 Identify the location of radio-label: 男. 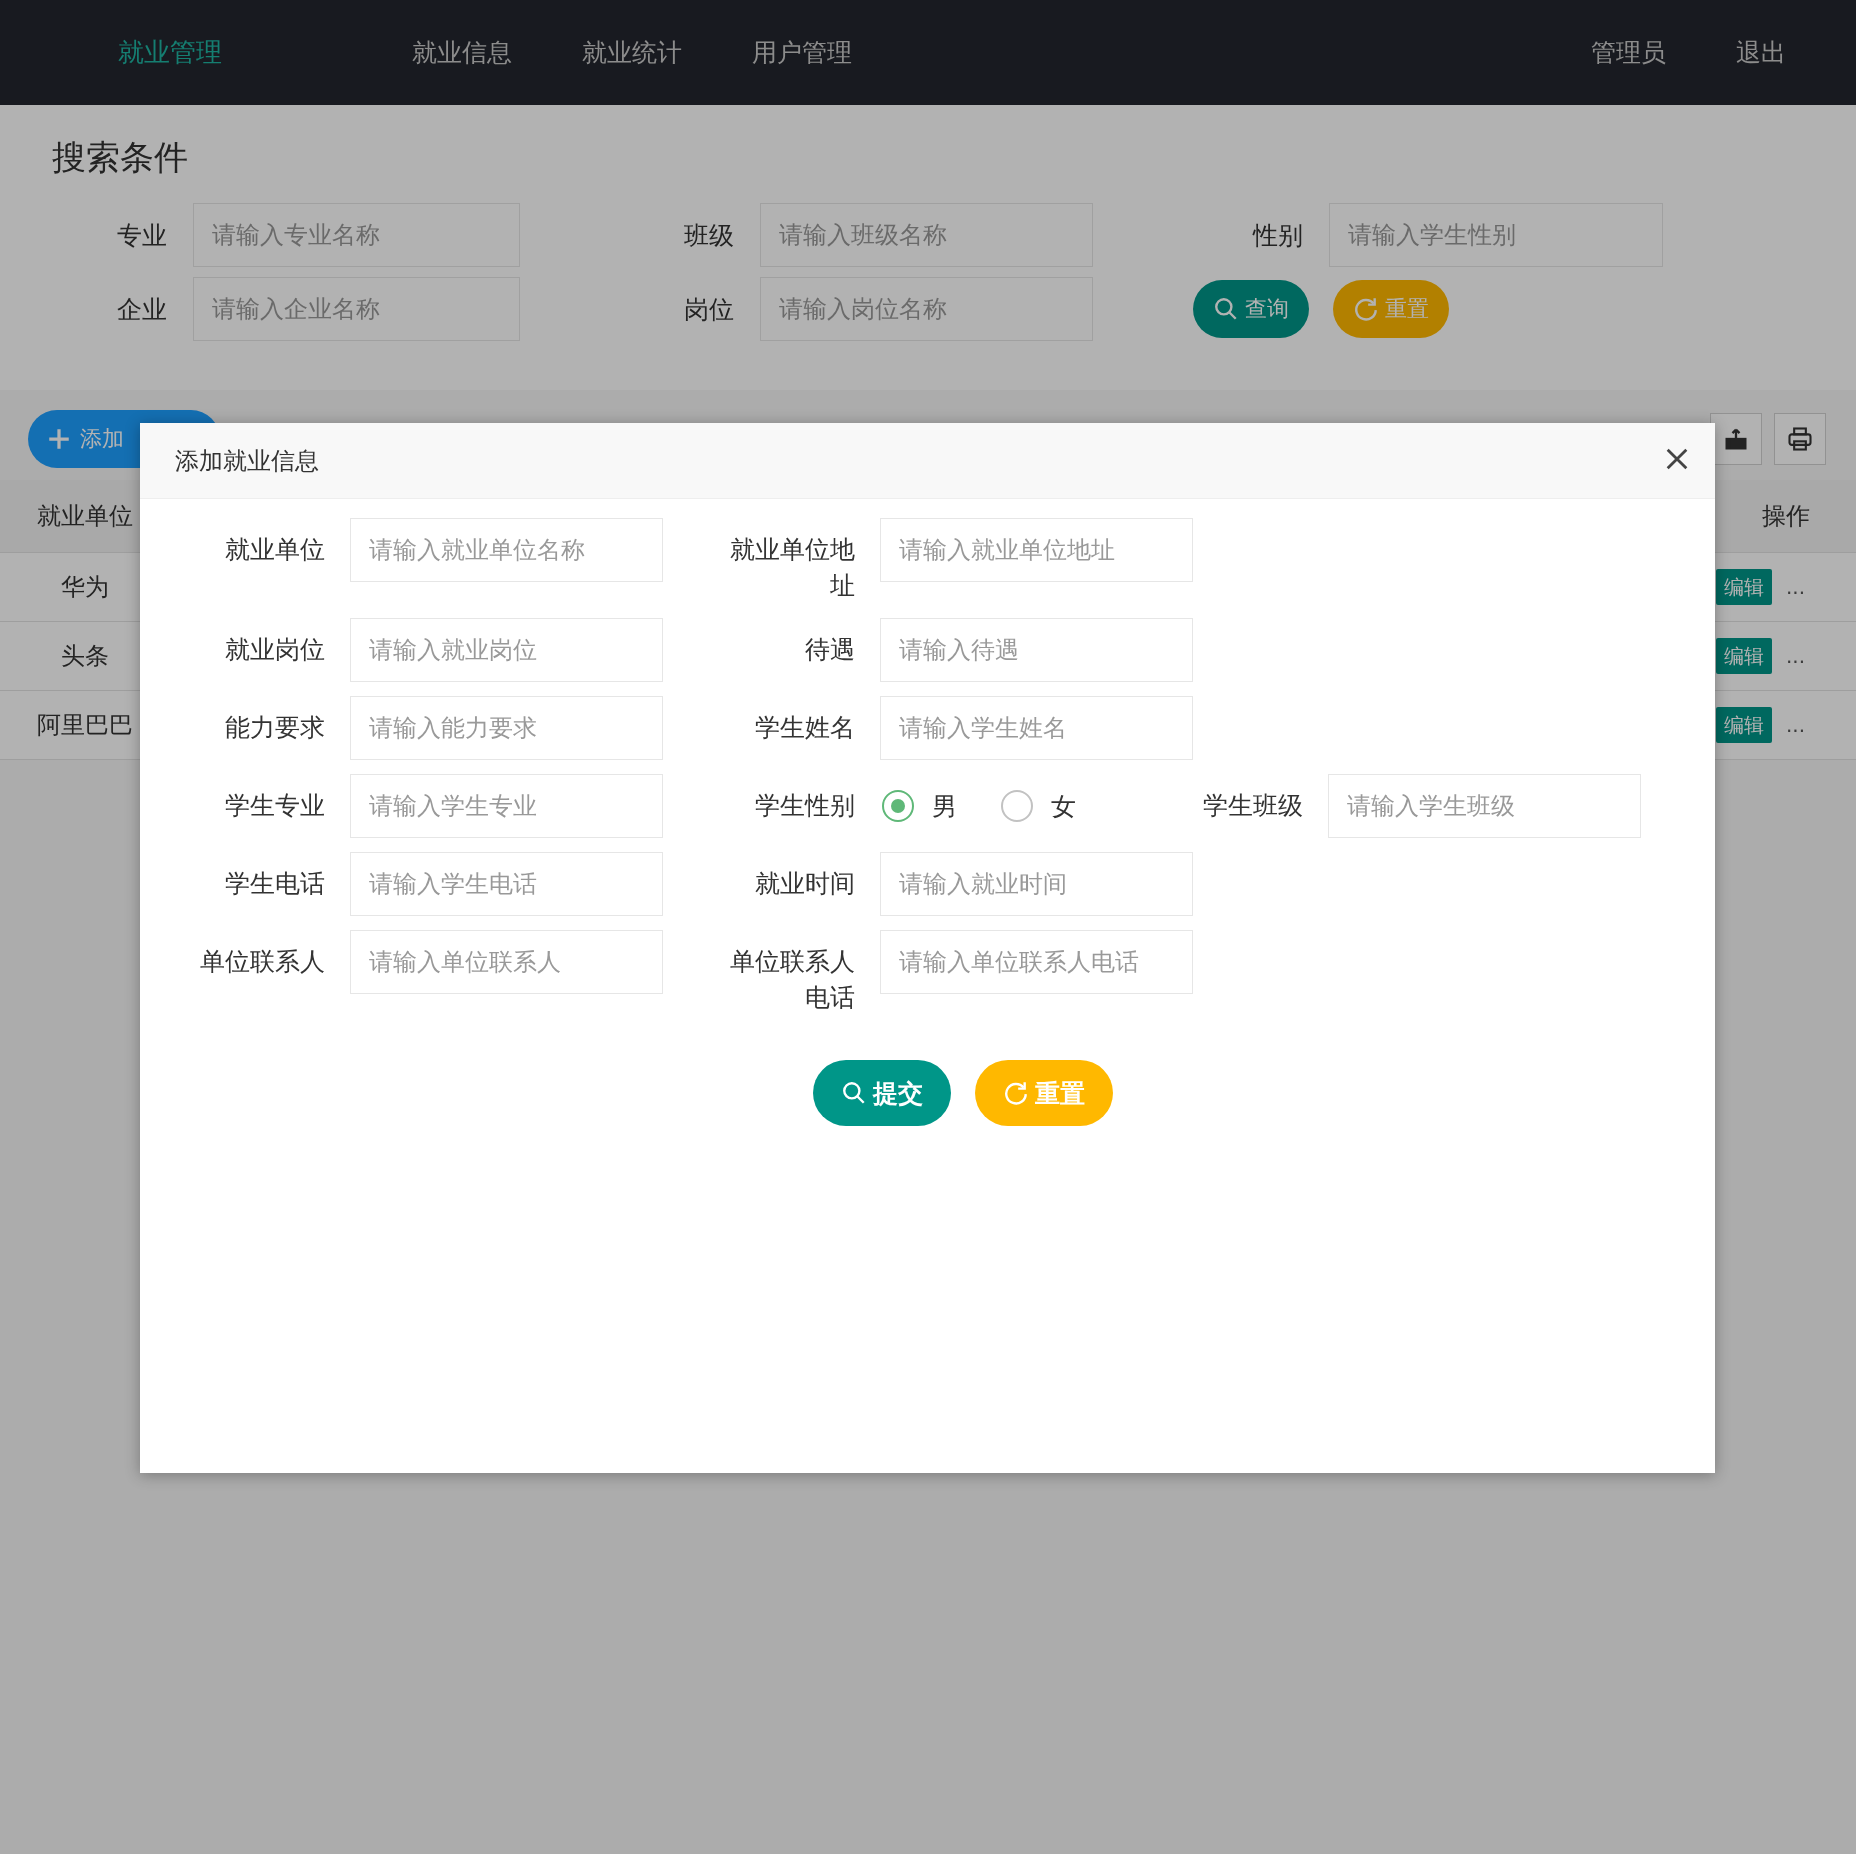
(944, 806).